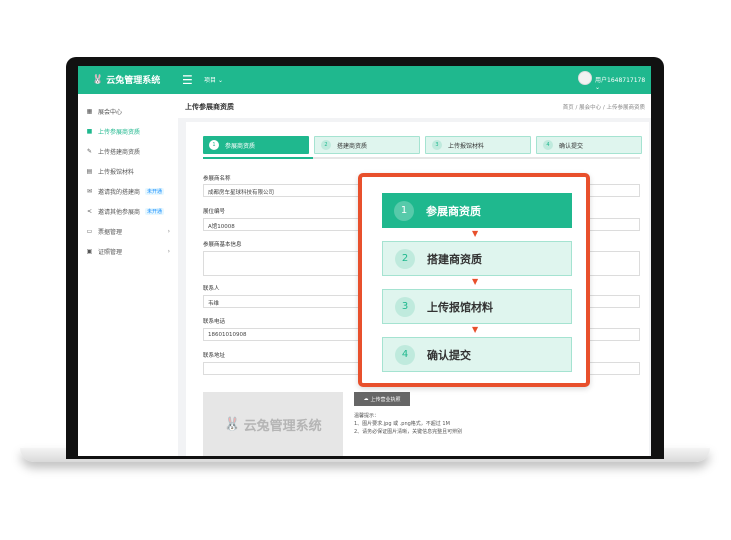  I want to click on step-1: 1 参展商资质, so click(256, 145).